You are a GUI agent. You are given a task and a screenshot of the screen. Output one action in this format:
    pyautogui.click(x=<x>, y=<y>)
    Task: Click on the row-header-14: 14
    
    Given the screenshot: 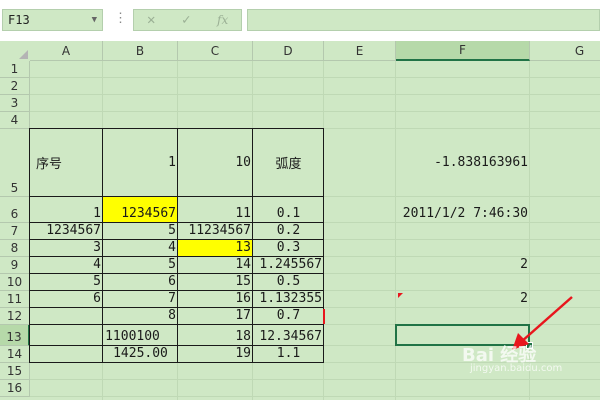 What is the action you would take?
    pyautogui.click(x=15, y=354)
    